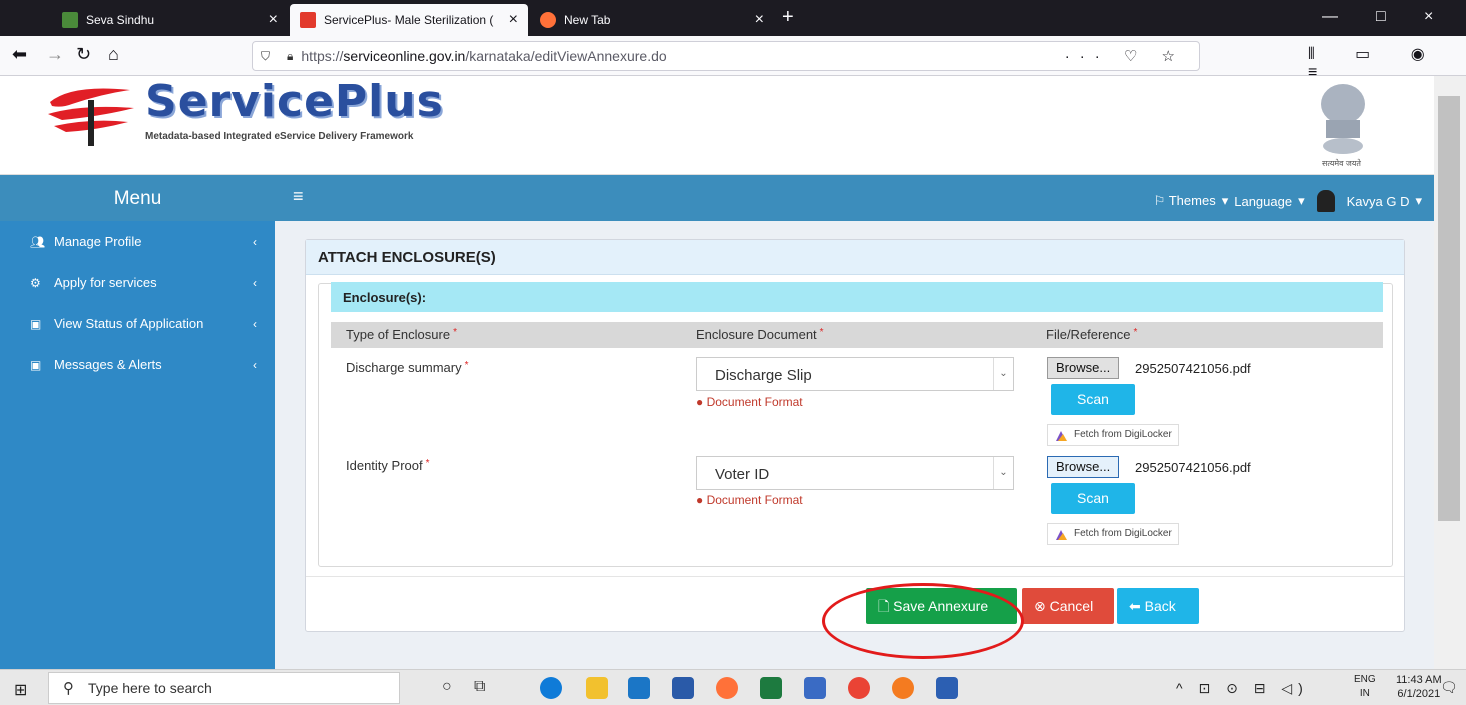 This screenshot has height=705, width=1466. Describe the element at coordinates (1419, 687) in the screenshot. I see `clock: 11:43 AM 6/1/2021` at that location.